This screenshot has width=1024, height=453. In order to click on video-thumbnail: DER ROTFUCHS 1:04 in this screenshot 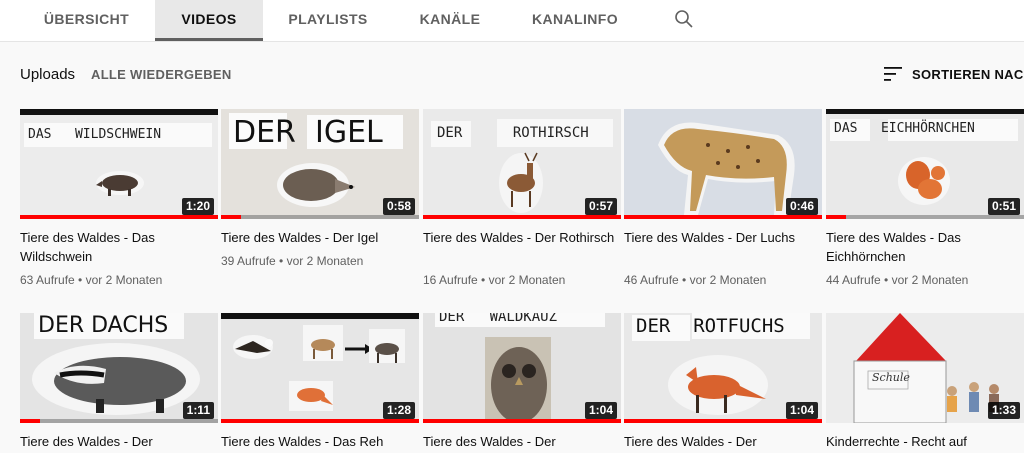, I will do `click(723, 368)`.